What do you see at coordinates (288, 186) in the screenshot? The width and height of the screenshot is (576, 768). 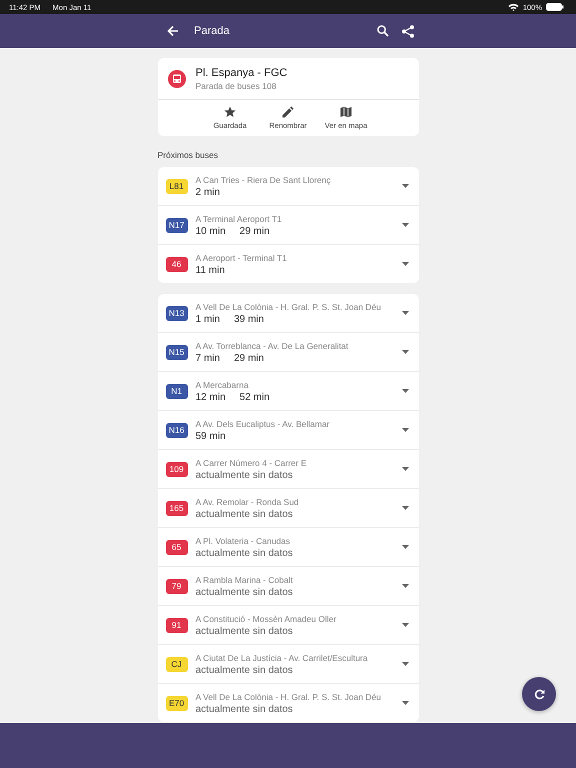 I see `departure-row: L81 A Can Tries - Riera De Sant Llorenç 2 min` at bounding box center [288, 186].